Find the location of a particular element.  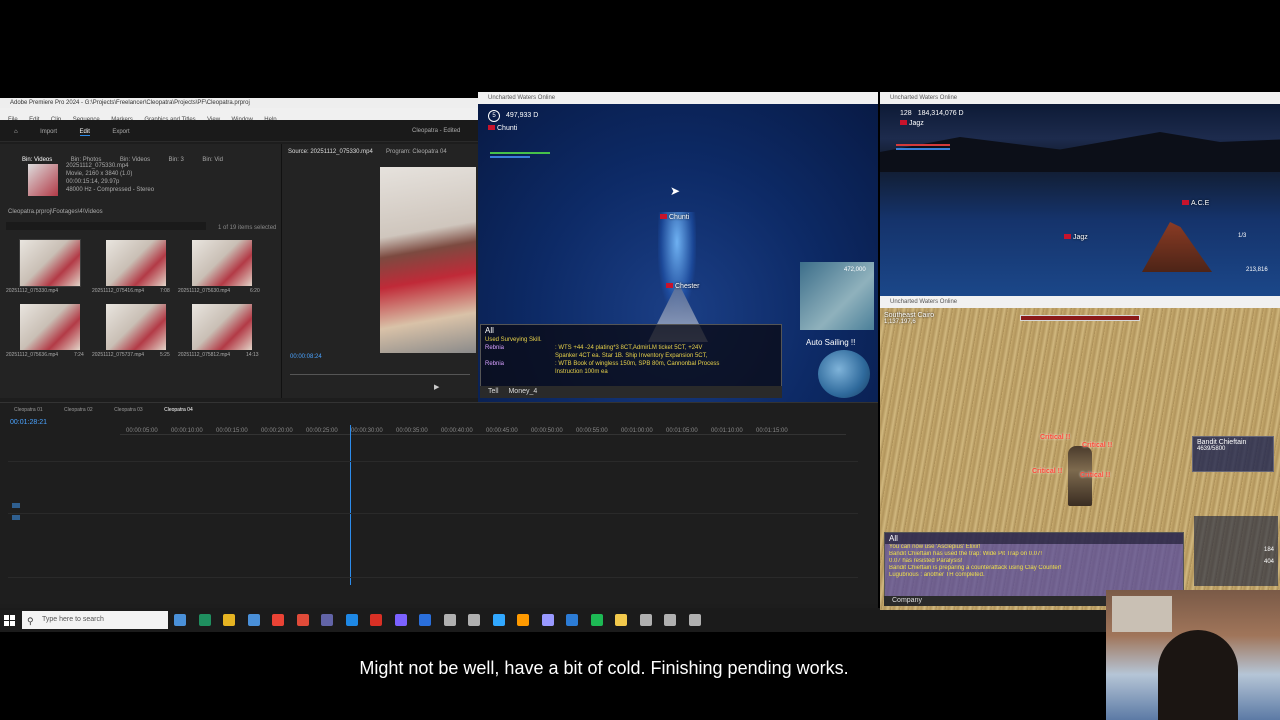

bin-tab: Bin: Vid is located at coordinates (212, 160).